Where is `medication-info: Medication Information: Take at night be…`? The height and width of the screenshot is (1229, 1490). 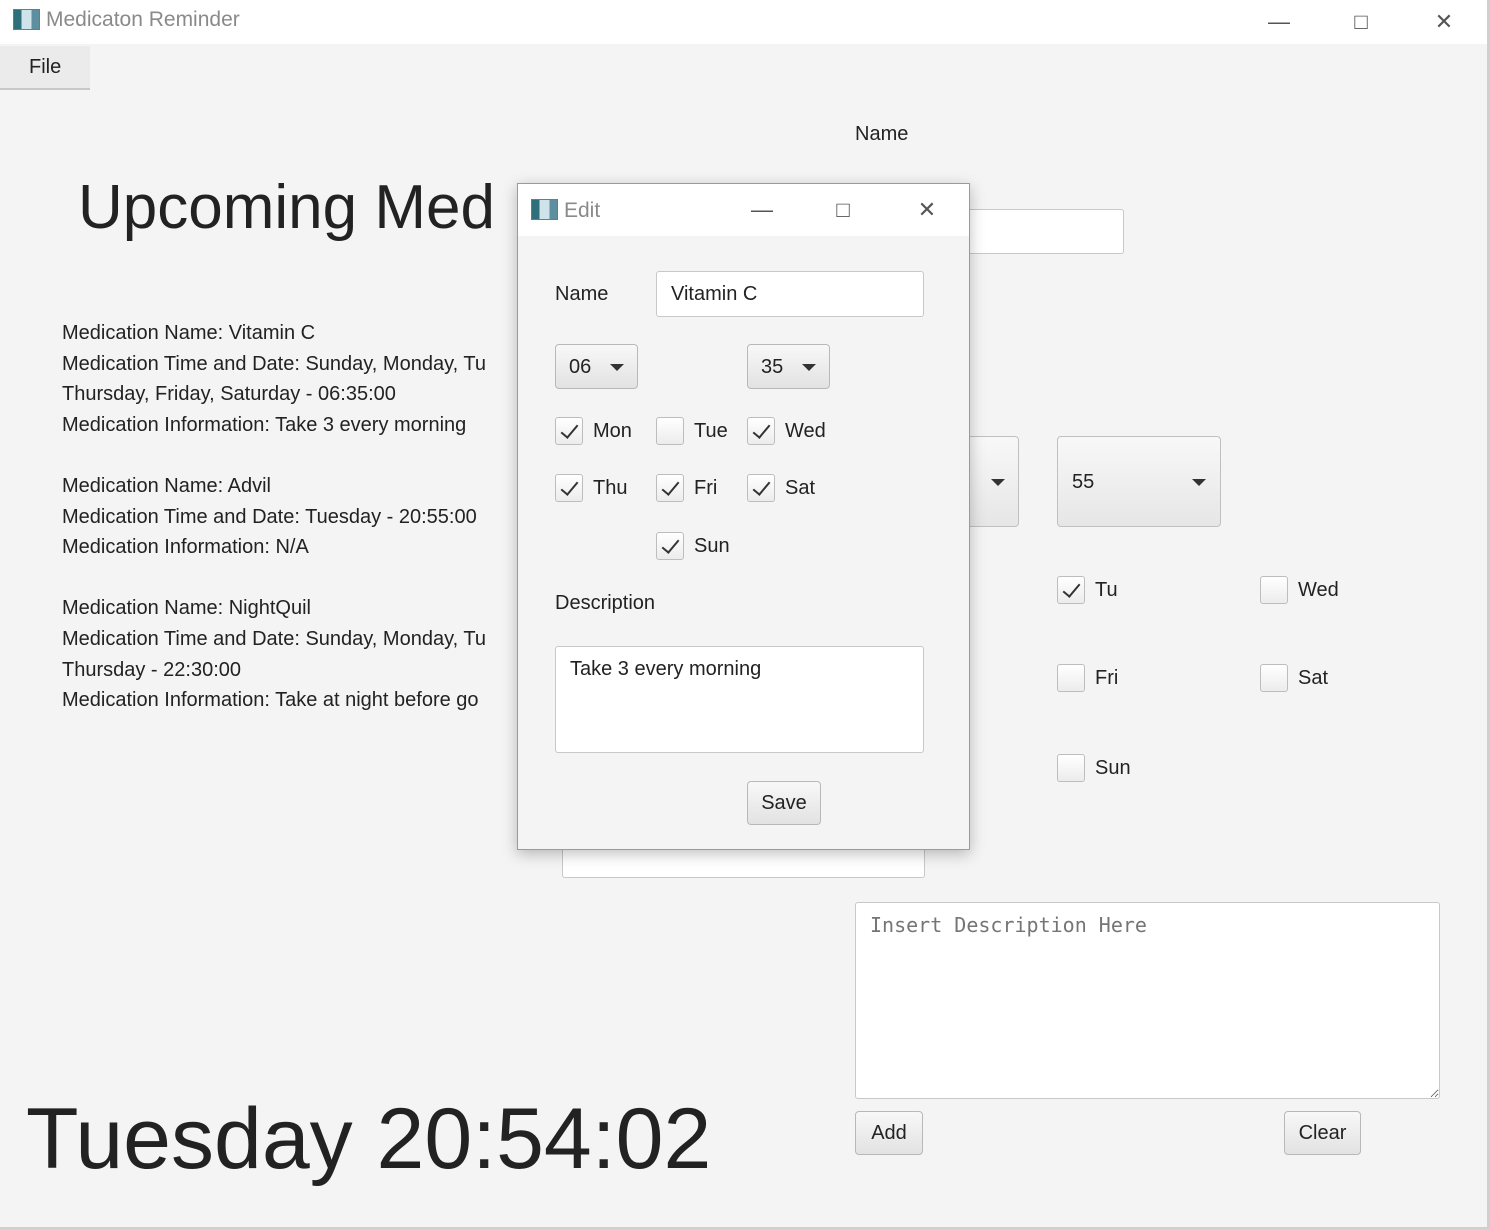 medication-info: Medication Information: Take at night be… is located at coordinates (270, 700).